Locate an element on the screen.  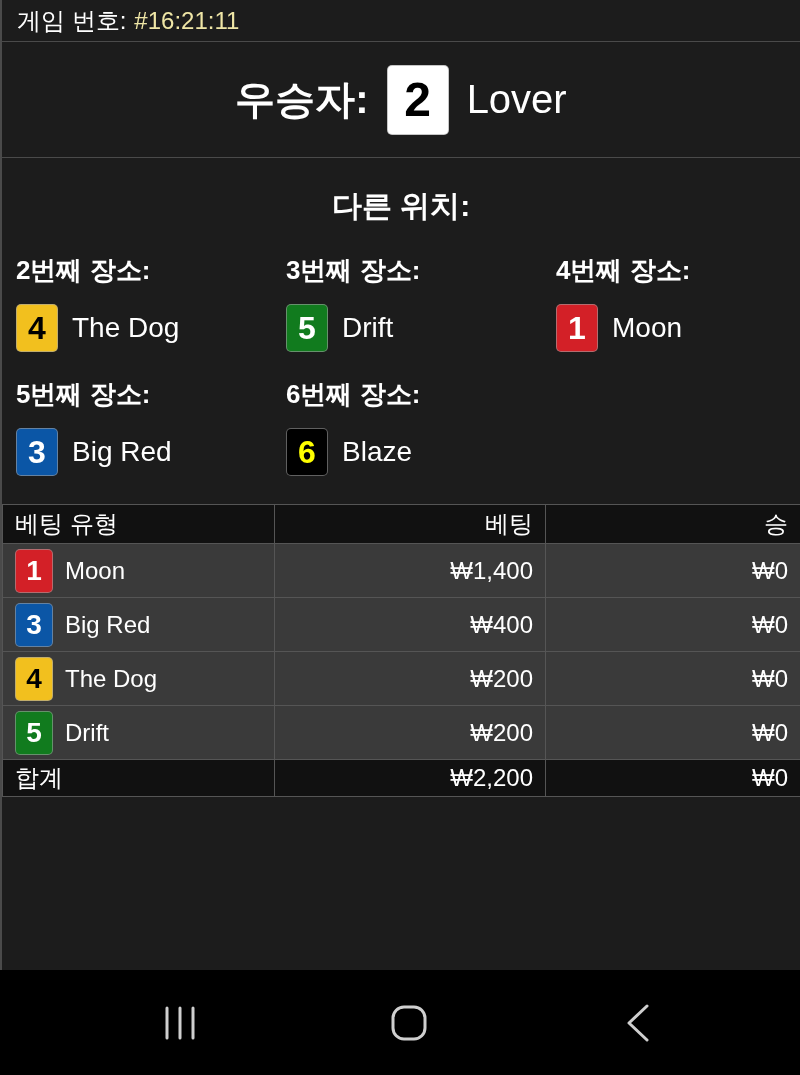
game-number-label: 게임 번호: is located at coordinates (72, 20).